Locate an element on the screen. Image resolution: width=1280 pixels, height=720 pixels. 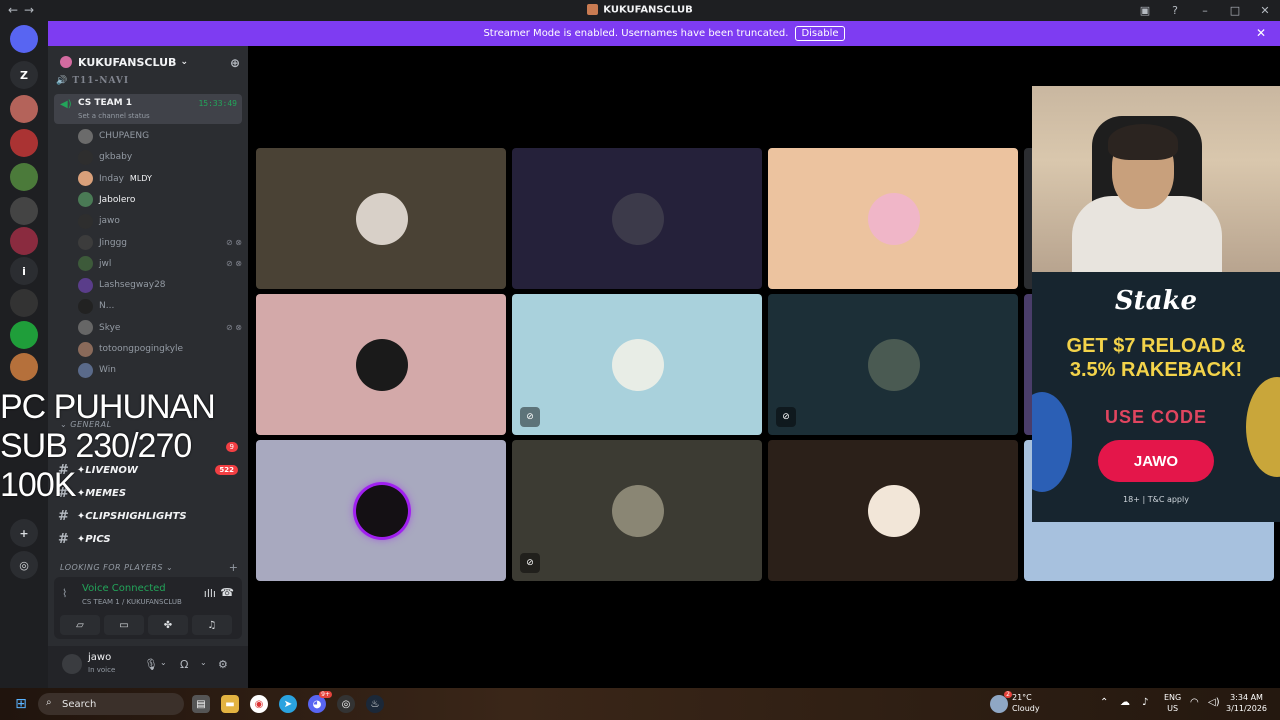
window-title: KUKUFANSCLUB is located at coordinates (640, 10).